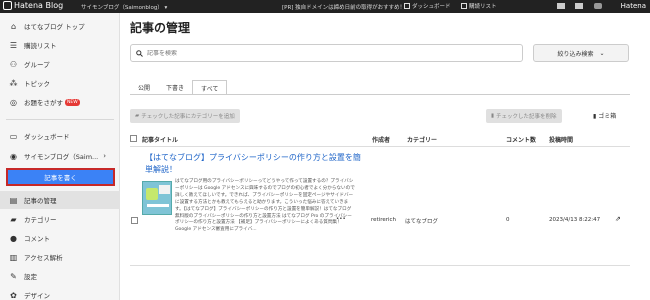 Image resolution: width=650 pixels, height=300 pixels. What do you see at coordinates (380, 94) in the screenshot?
I see `tabs-divider` at bounding box center [380, 94].